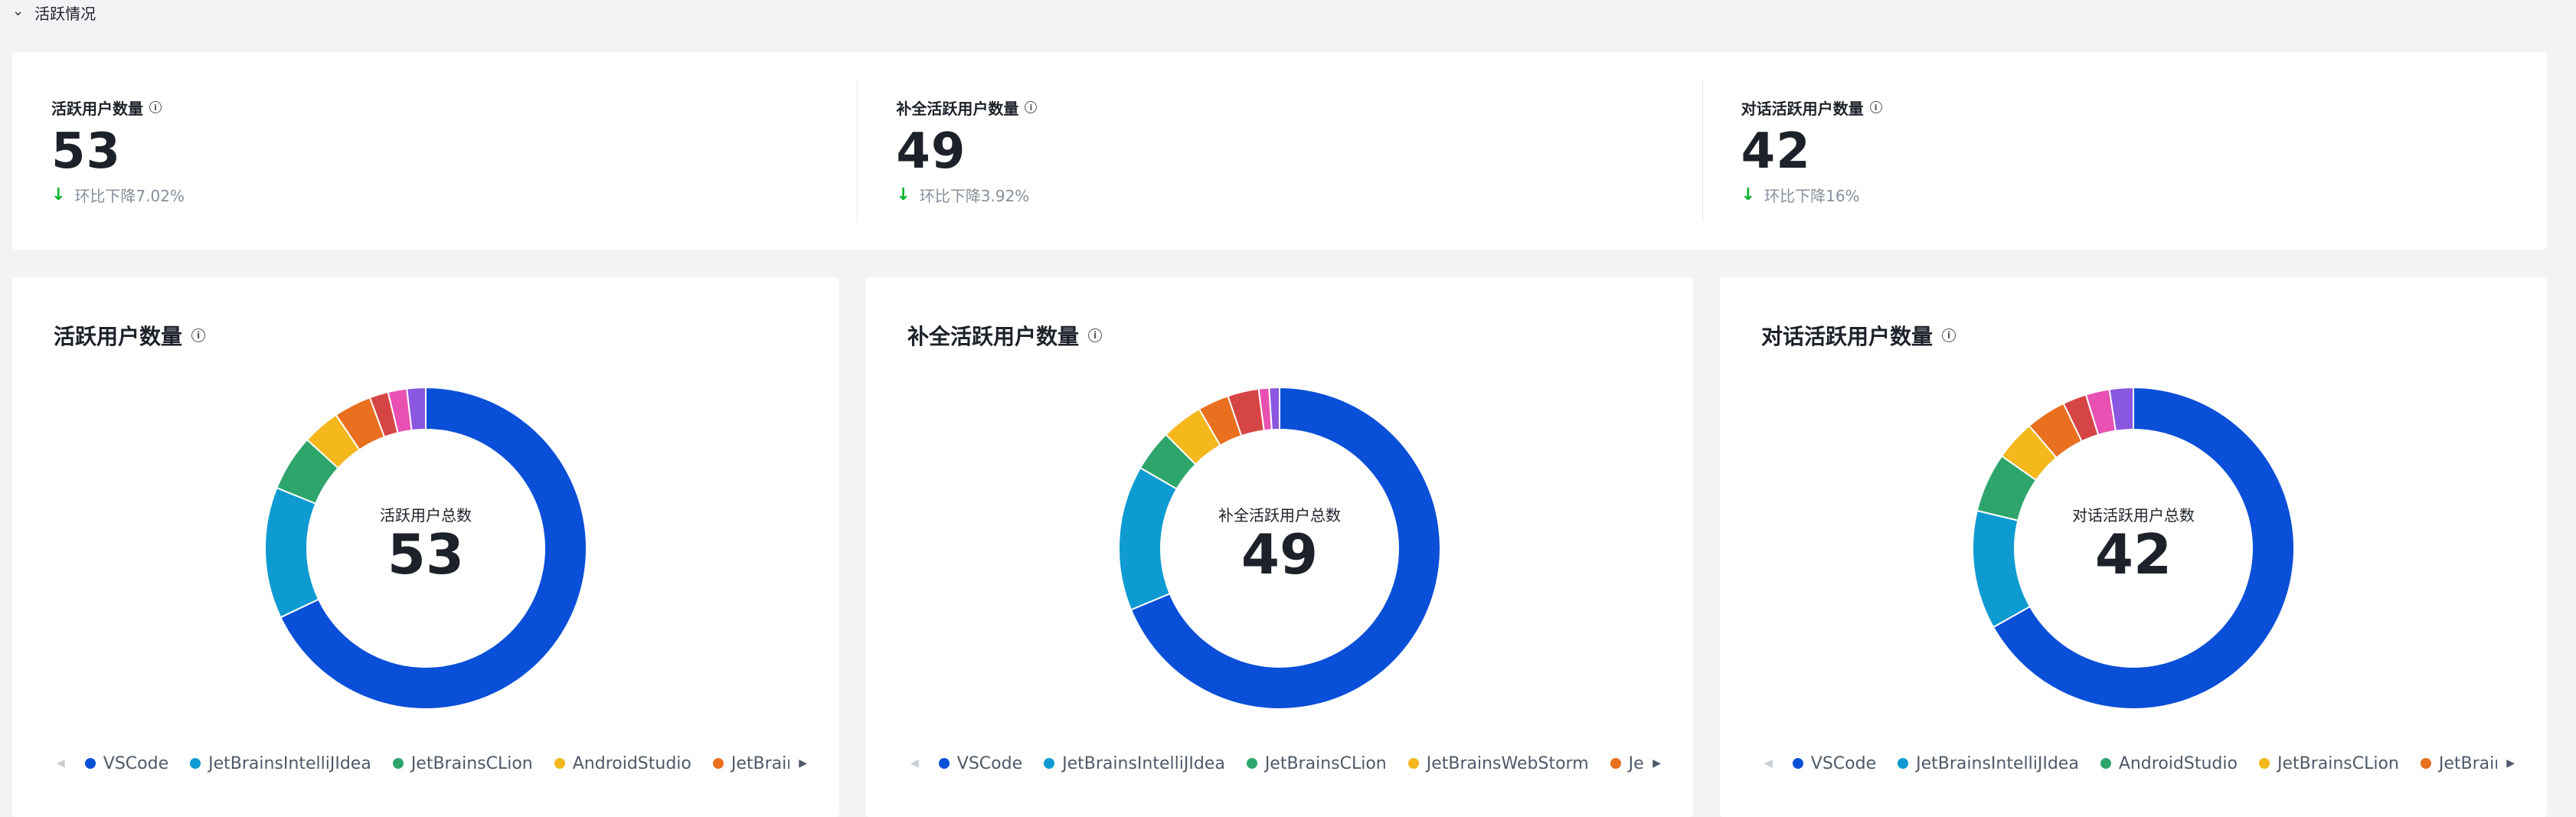 The image size is (2576, 817). Describe the element at coordinates (426, 554) in the screenshot. I see `donut-center-value: 53` at that location.